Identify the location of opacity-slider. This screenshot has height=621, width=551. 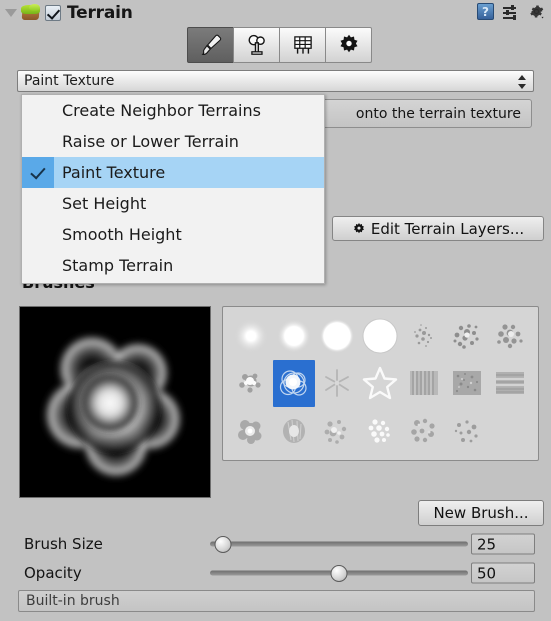
(339, 573).